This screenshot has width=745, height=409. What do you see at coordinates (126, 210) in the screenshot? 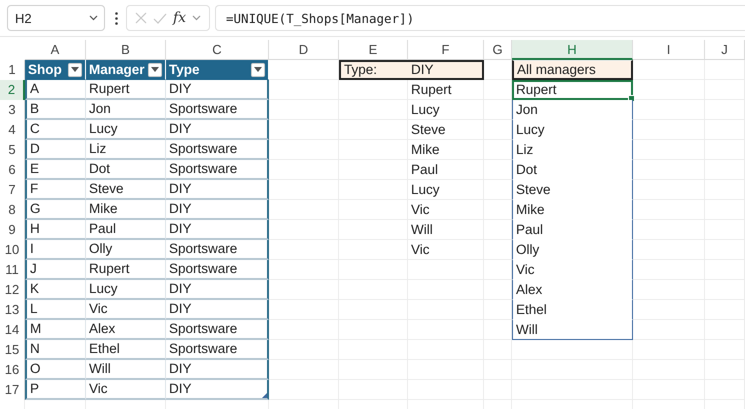
I see `table-cell: Mike` at bounding box center [126, 210].